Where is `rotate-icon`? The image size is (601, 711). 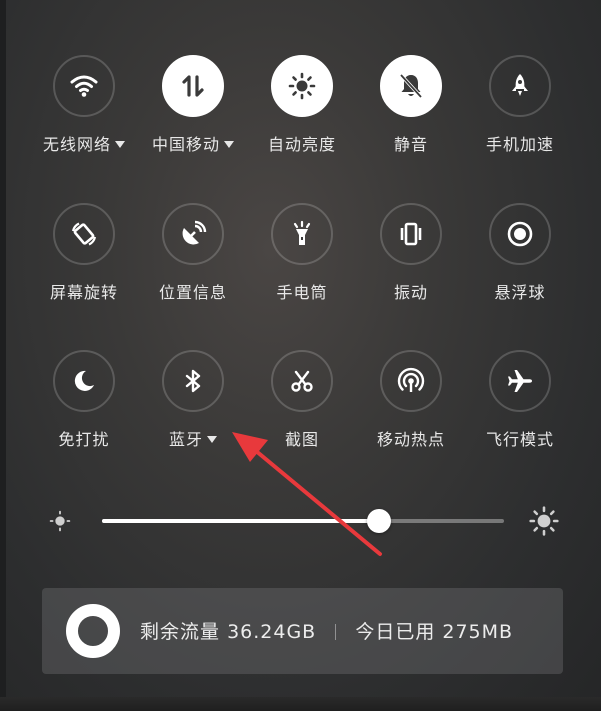
rotate-icon is located at coordinates (84, 234).